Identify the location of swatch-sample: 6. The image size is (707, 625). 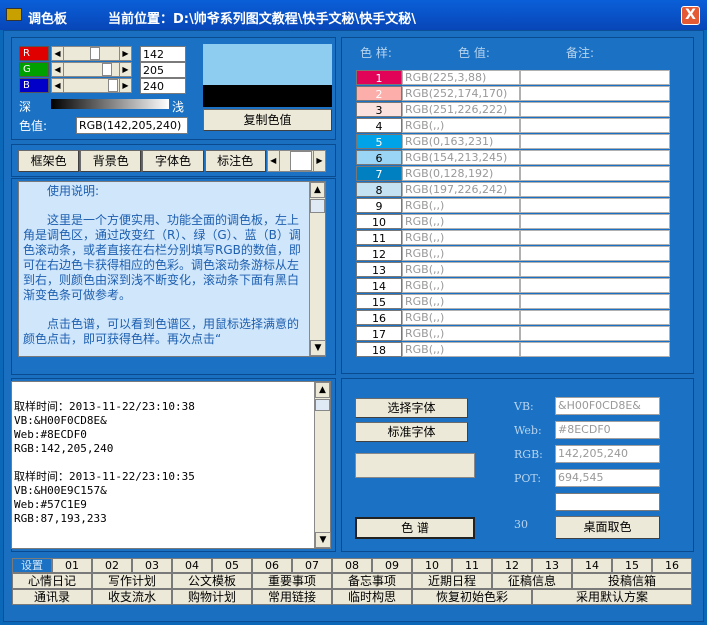
(379, 157).